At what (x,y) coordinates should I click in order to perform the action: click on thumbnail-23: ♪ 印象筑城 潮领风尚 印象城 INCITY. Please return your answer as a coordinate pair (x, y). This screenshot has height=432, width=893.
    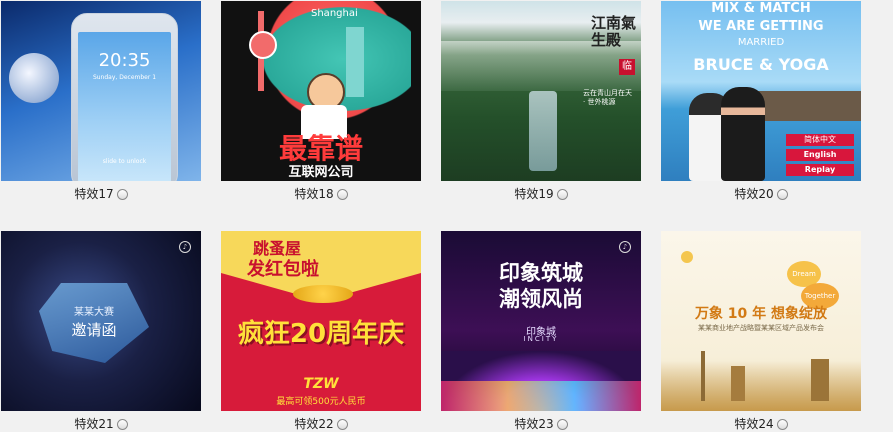
    Looking at the image, I should click on (541, 321).